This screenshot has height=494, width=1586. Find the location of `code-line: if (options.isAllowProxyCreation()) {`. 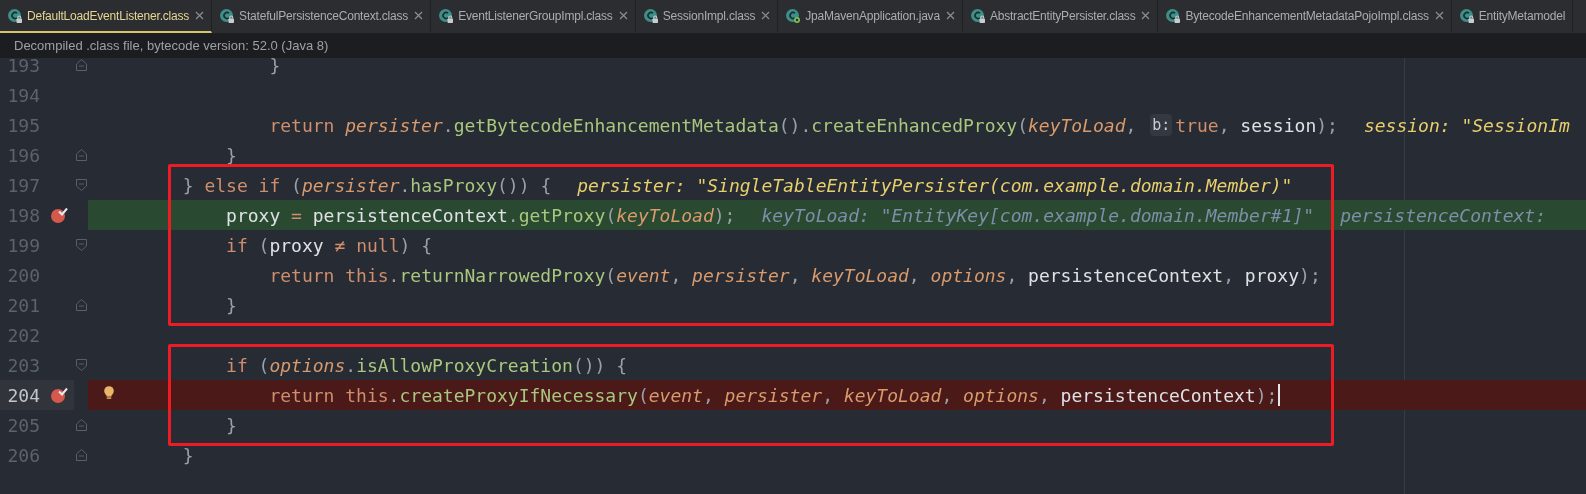

code-line: if (options.isAllowProxyCreation()) { is located at coordinates (427, 365).